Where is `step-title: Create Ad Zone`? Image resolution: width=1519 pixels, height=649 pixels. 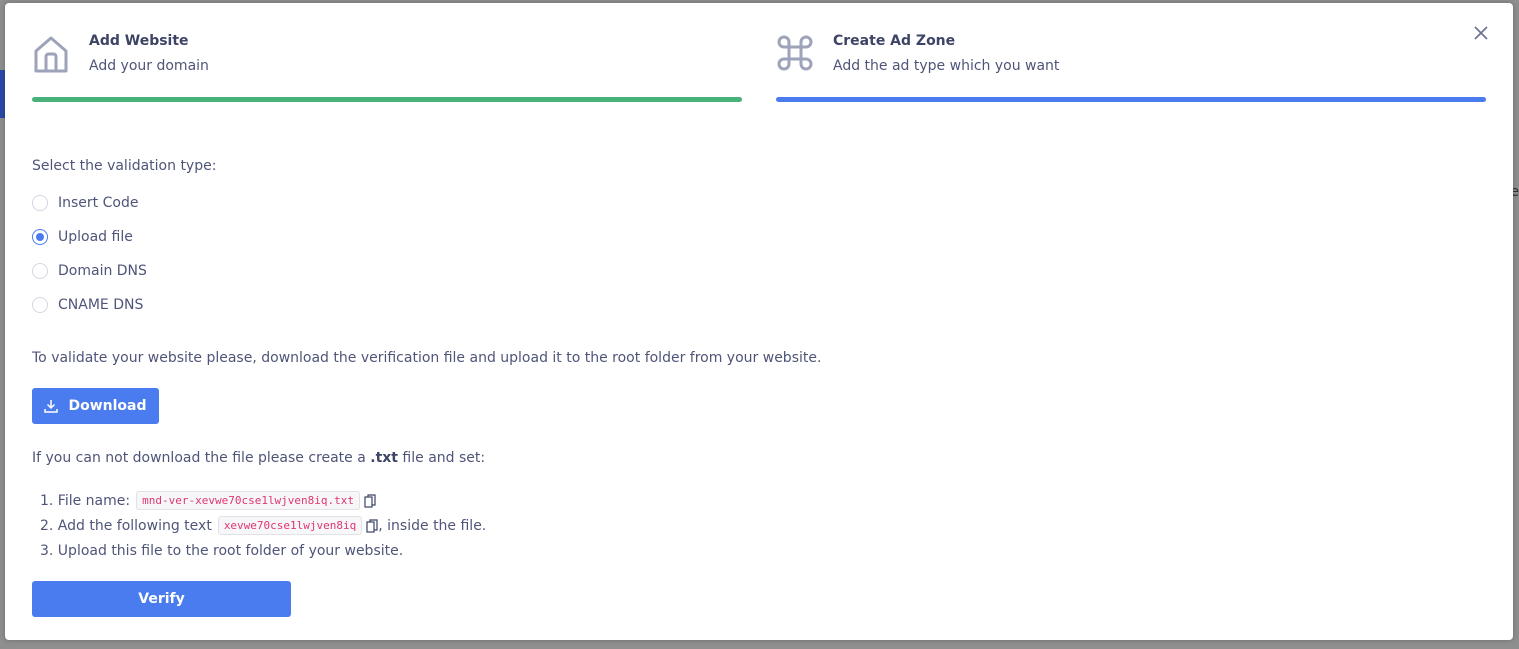
step-title: Create Ad Zone is located at coordinates (894, 41).